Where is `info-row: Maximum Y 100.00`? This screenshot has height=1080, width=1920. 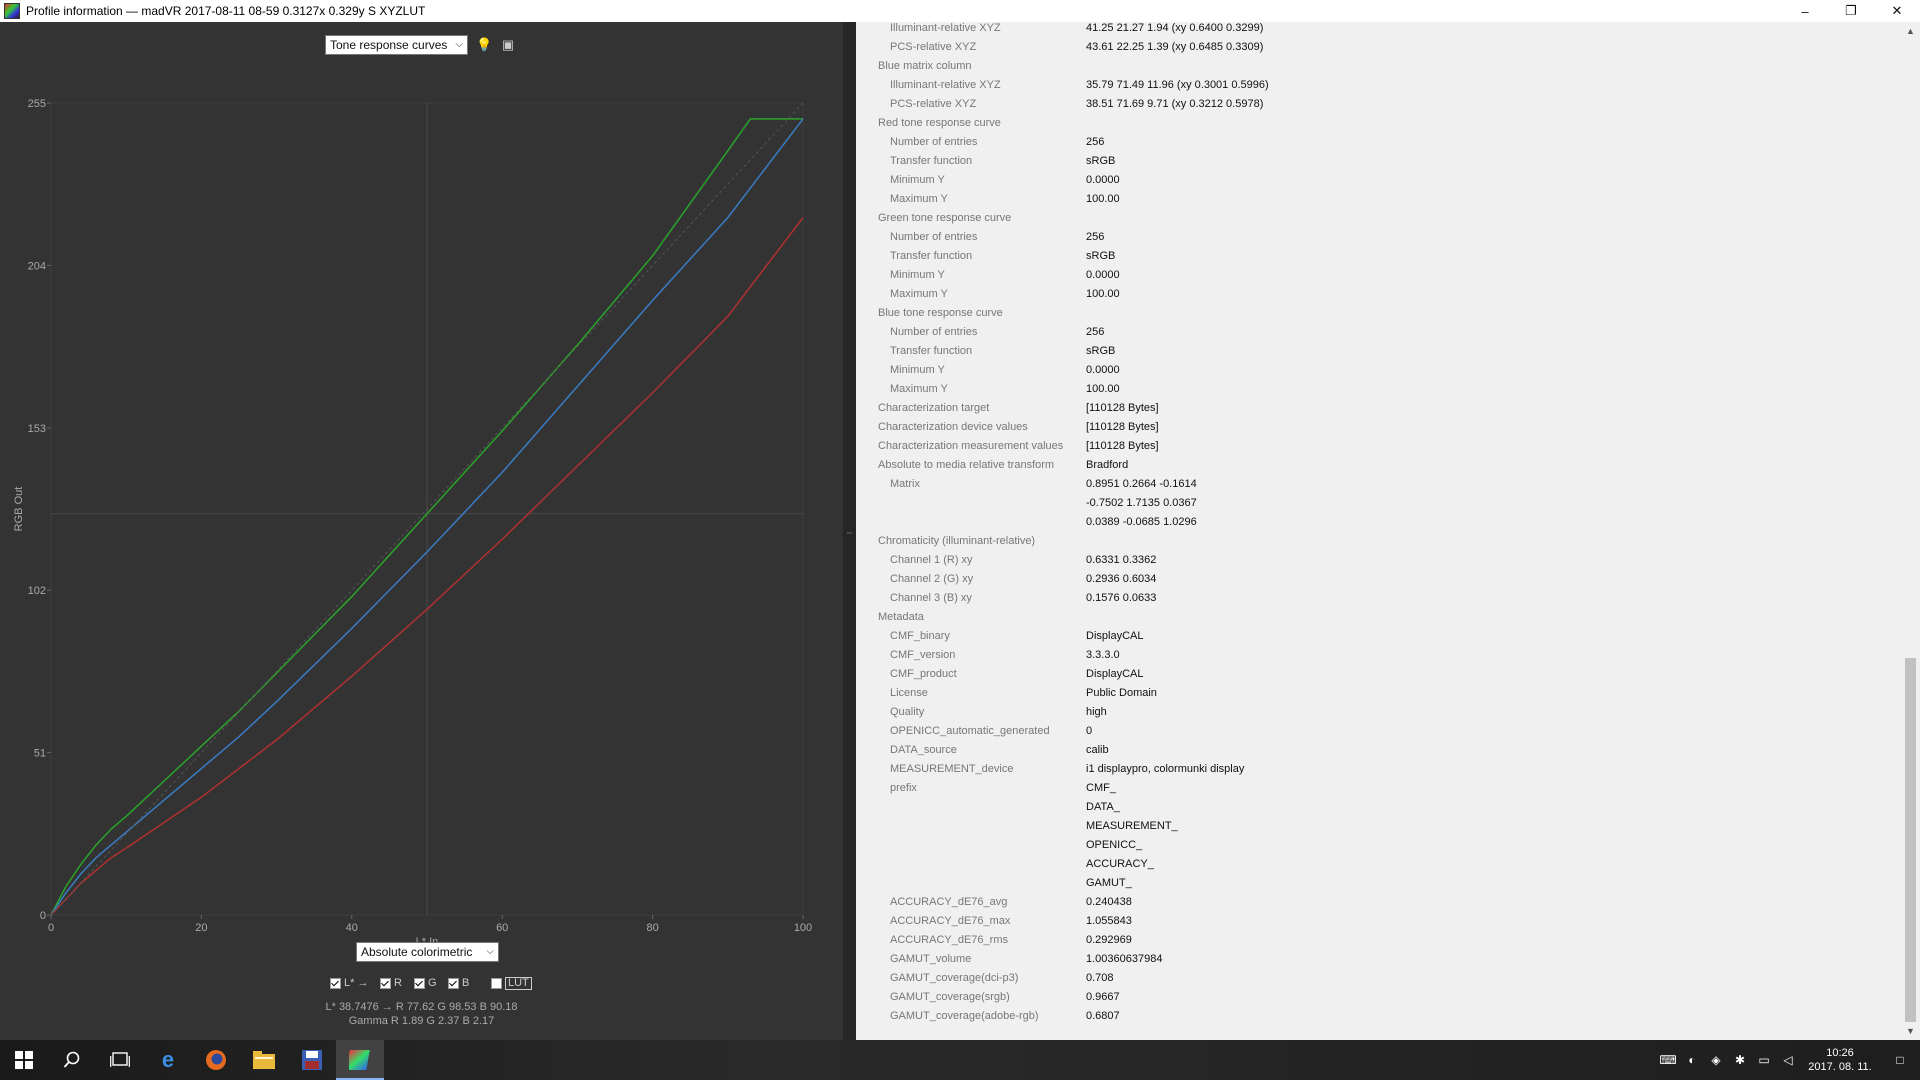
info-row: Maximum Y 100.00 is located at coordinates (1379, 199).